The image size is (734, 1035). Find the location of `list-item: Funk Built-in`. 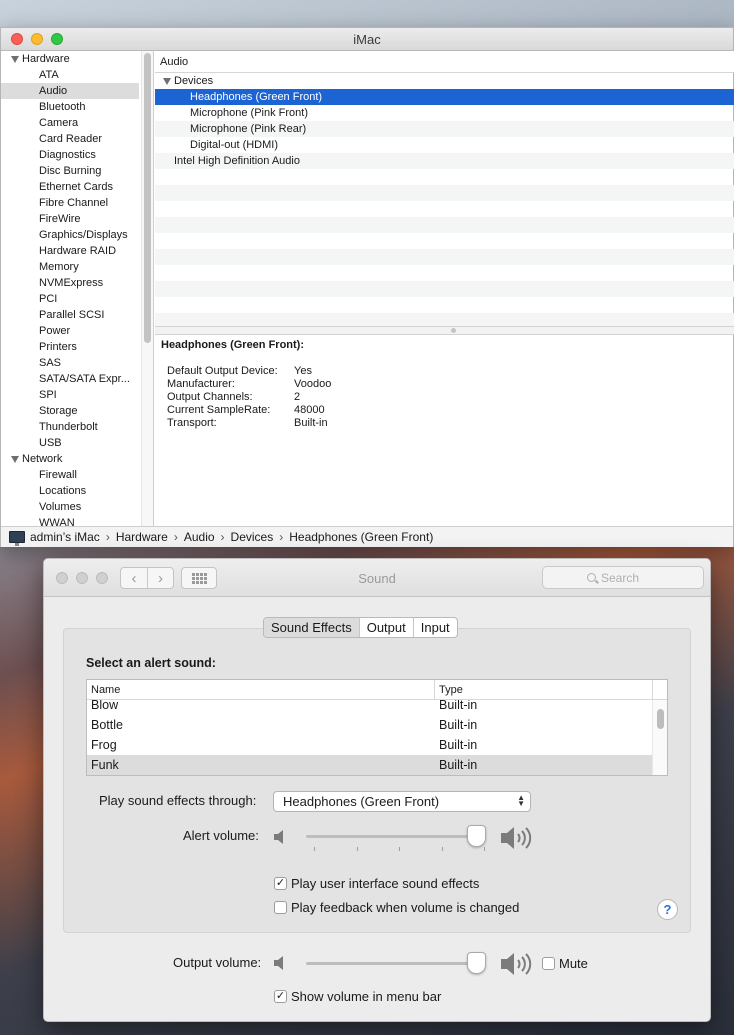

list-item: Funk Built-in is located at coordinates (370, 765).